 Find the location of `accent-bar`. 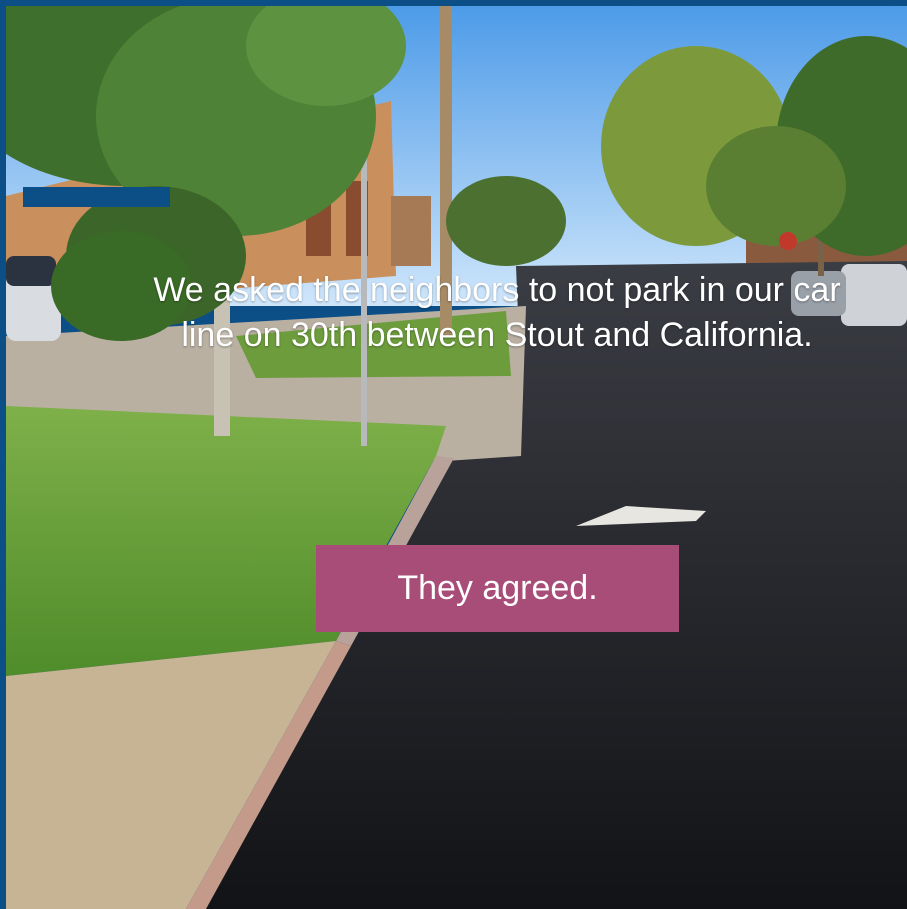

accent-bar is located at coordinates (96, 197).